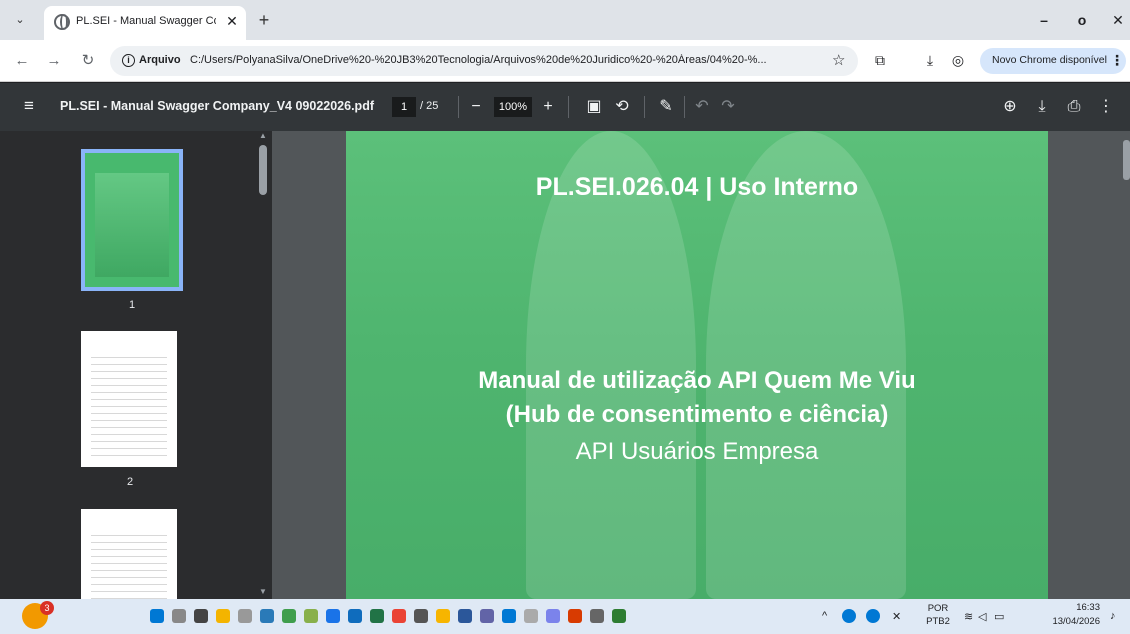  I want to click on powerpoint-icon, so click(575, 616).